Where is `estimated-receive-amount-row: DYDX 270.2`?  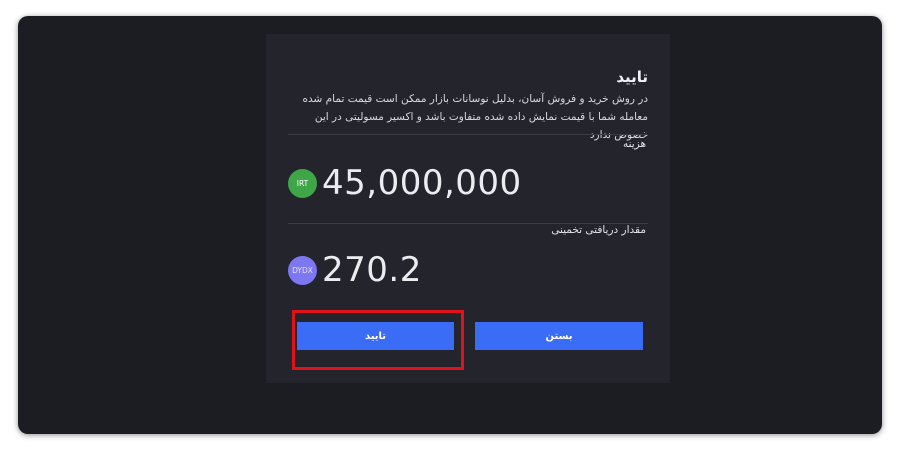
estimated-receive-amount-row: DYDX 270.2 is located at coordinates (355, 270).